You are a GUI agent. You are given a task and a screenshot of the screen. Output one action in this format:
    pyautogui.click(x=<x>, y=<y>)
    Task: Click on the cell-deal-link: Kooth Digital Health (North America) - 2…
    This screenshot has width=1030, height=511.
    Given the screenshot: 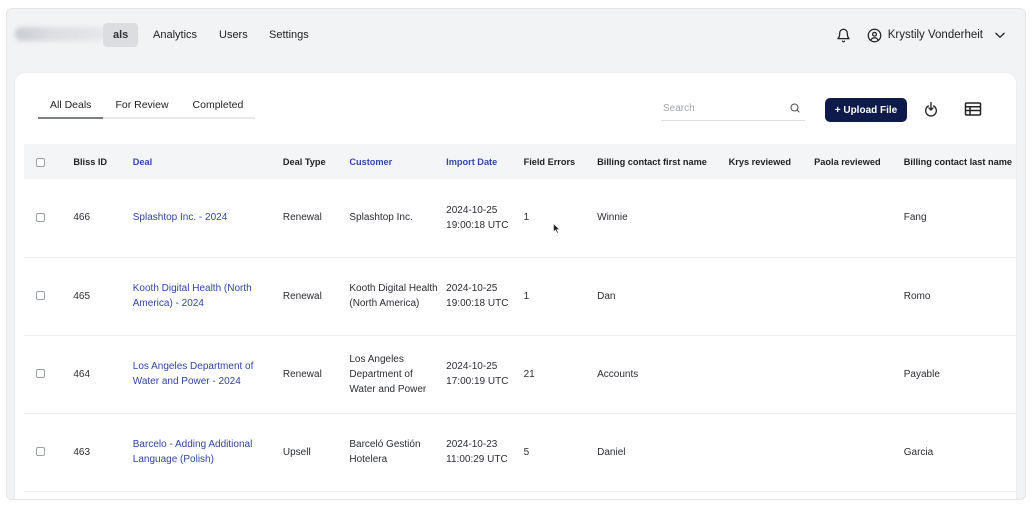 What is the action you would take?
    pyautogui.click(x=204, y=296)
    